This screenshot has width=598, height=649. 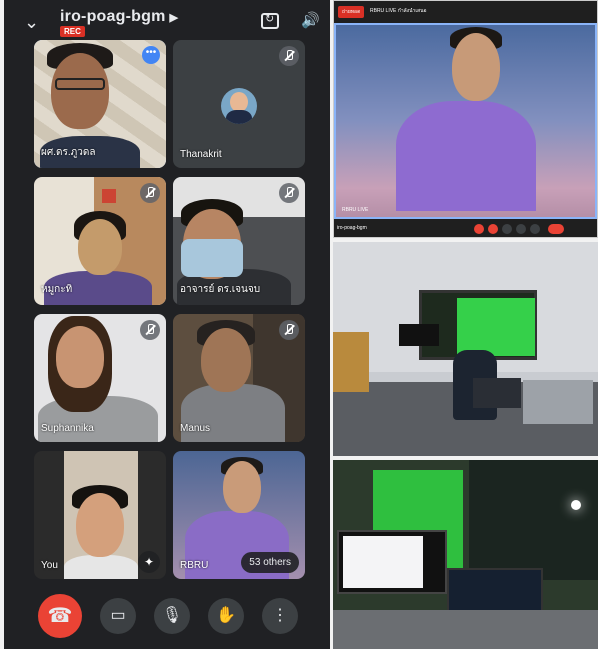 What do you see at coordinates (497, 393) in the screenshot?
I see `laptop` at bounding box center [497, 393].